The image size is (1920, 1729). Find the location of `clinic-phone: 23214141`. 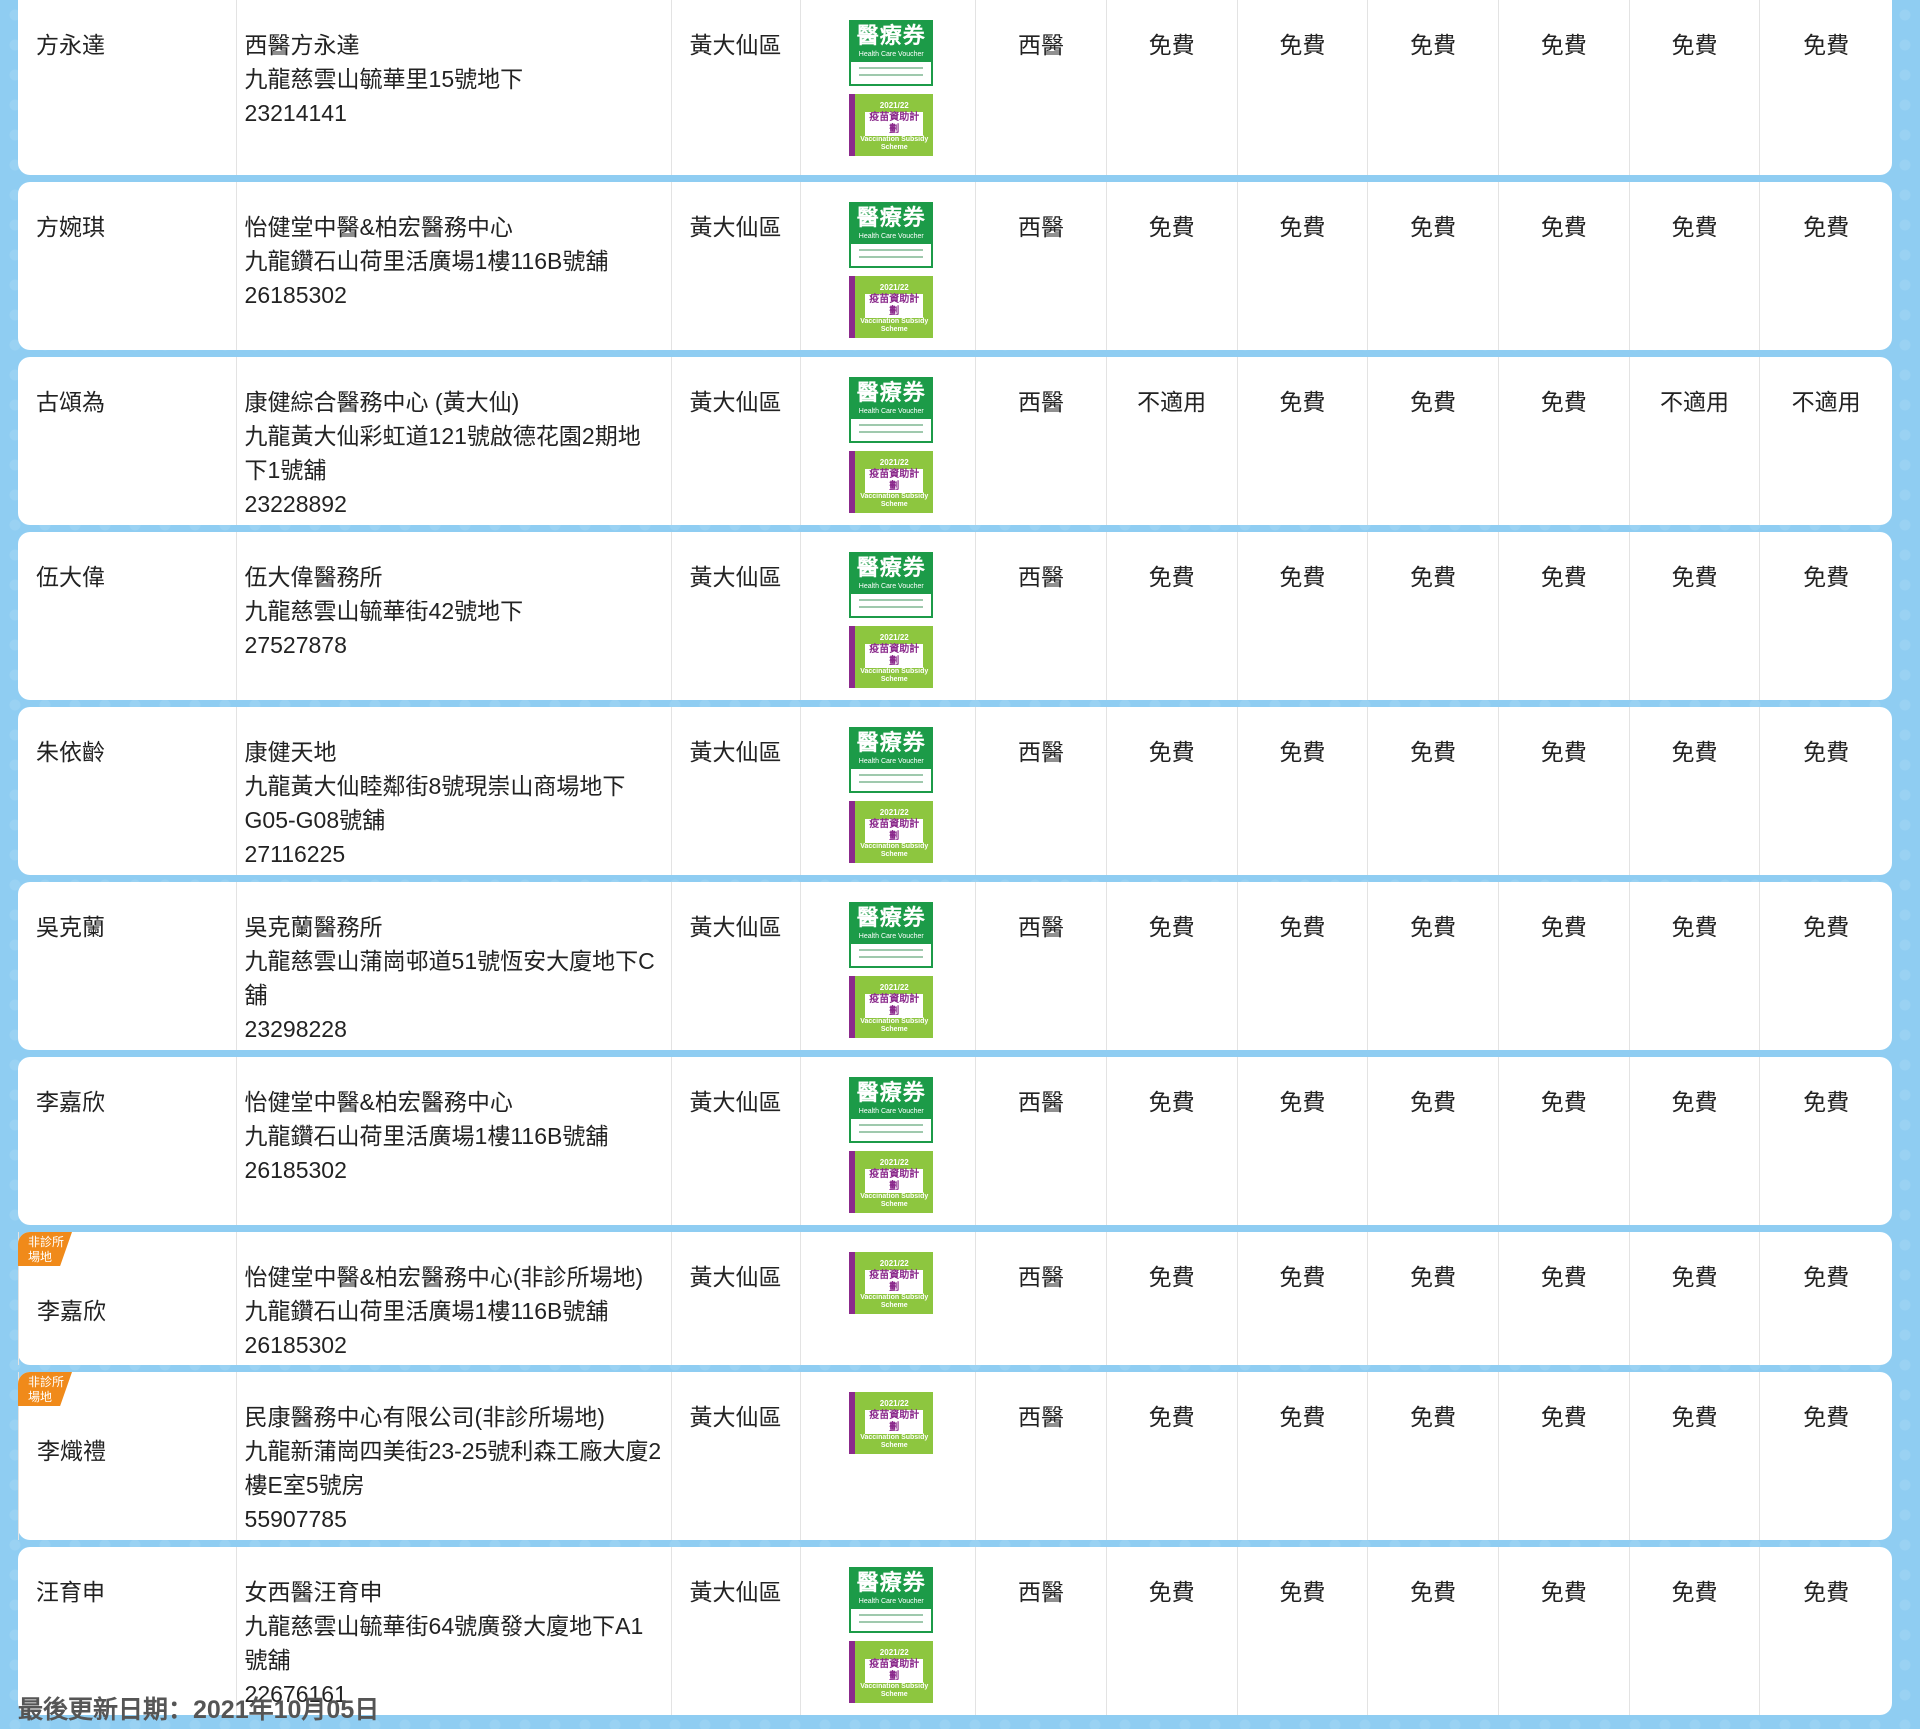

clinic-phone: 23214141 is located at coordinates (454, 113).